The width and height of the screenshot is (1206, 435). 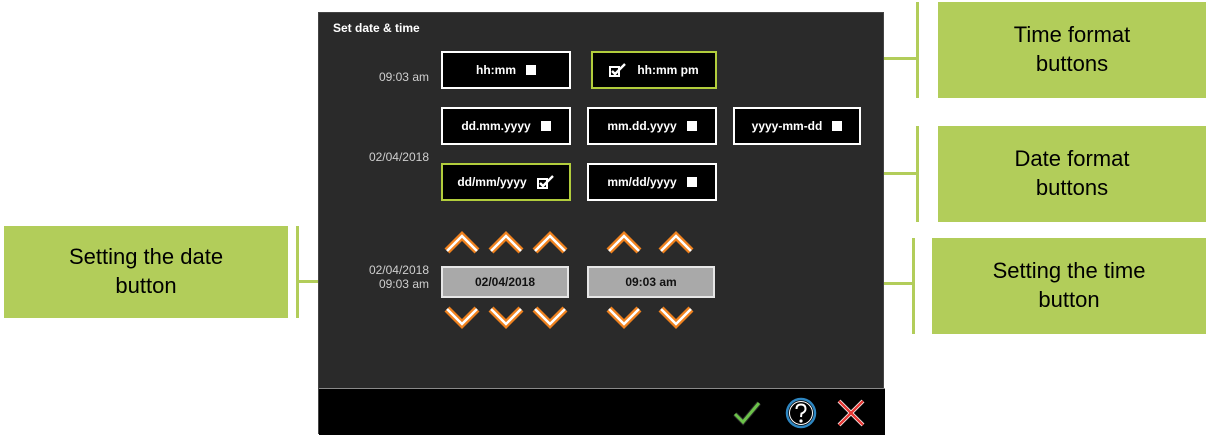 I want to click on time-hour-chevron-up-icon, so click(x=624, y=243).